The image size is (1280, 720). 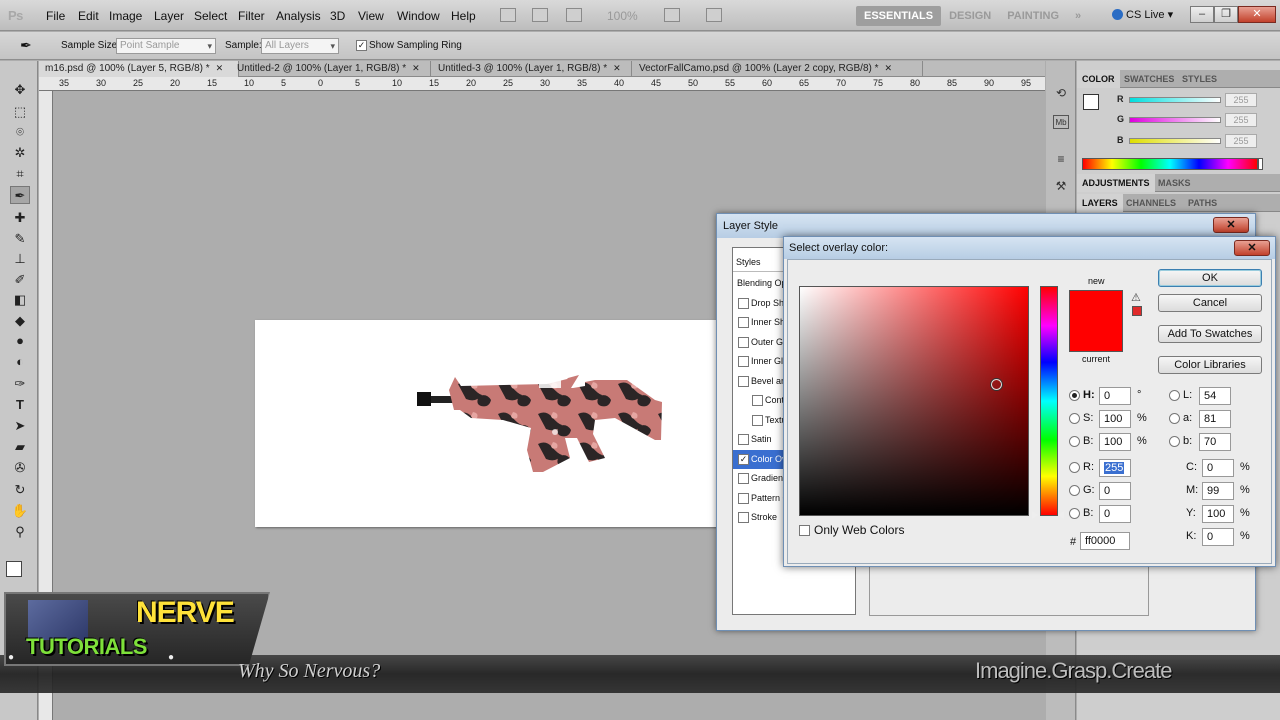 I want to click on rgb-input: 0, so click(x=1115, y=514).